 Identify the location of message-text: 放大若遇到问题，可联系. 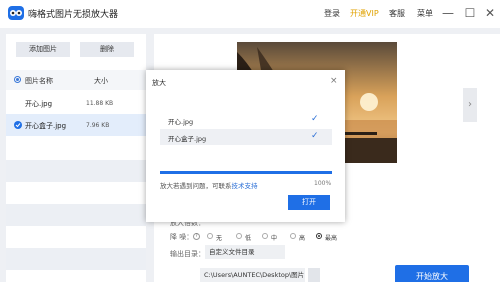
(196, 186).